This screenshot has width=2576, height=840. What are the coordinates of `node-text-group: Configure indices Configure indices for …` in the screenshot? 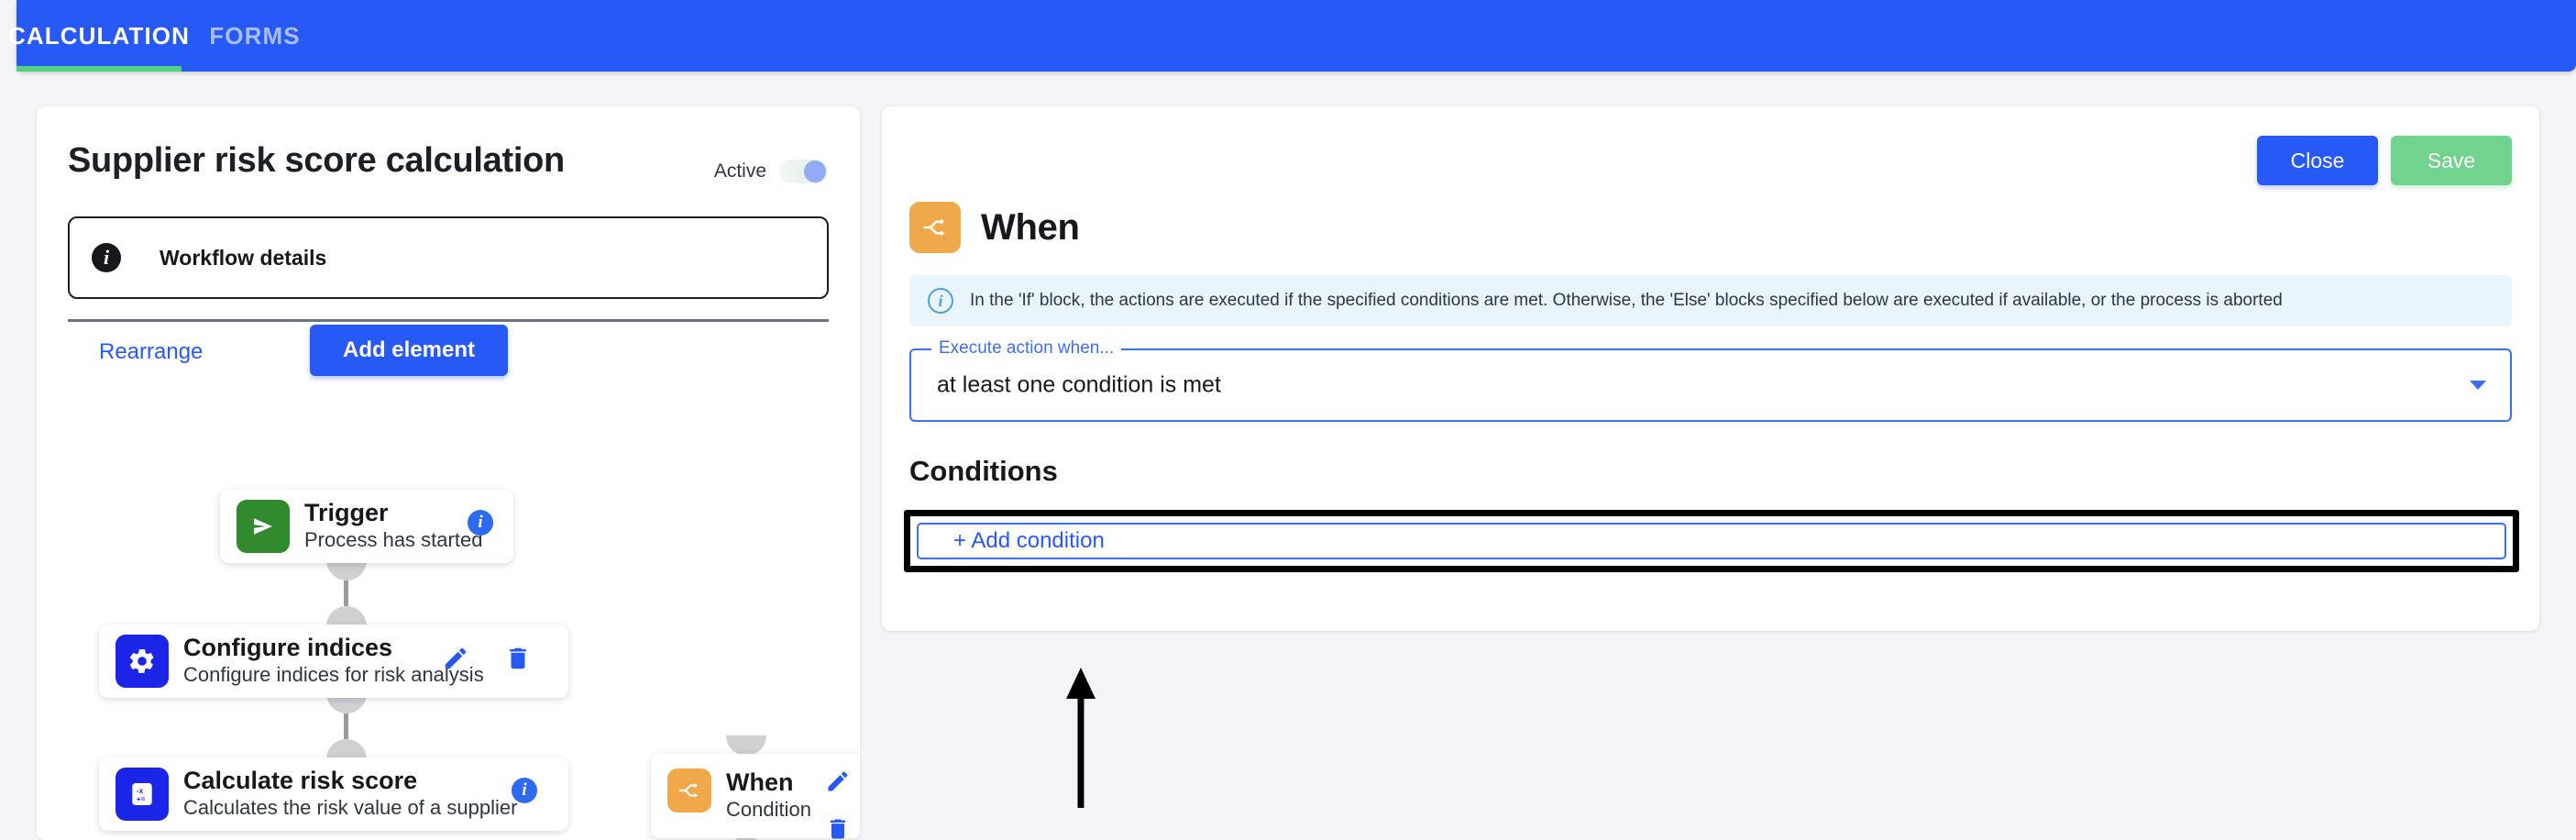 It's located at (333, 661).